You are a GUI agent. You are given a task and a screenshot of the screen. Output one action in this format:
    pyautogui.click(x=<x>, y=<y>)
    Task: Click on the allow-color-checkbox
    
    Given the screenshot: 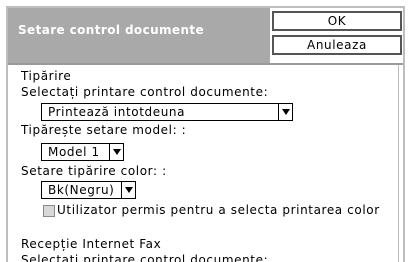 What is the action you would take?
    pyautogui.click(x=49, y=211)
    